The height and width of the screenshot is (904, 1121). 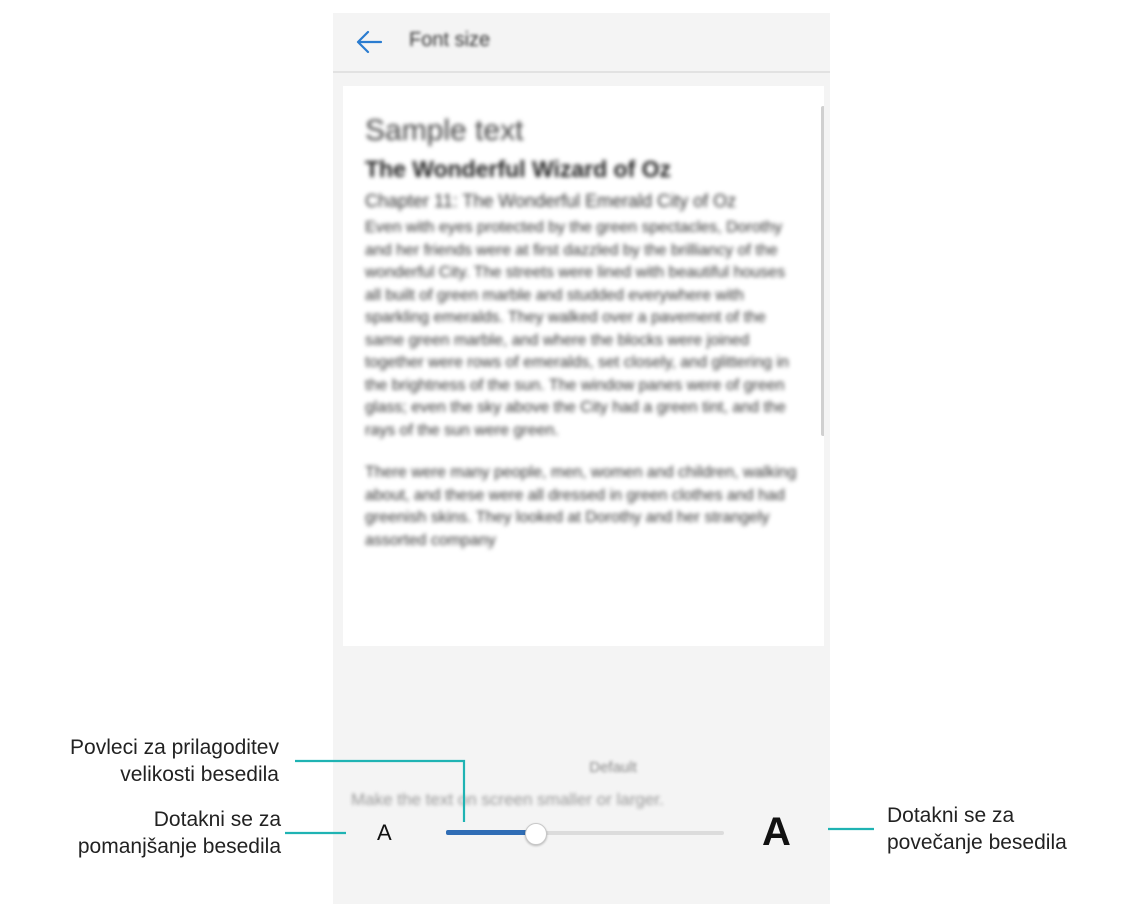 I want to click on font-size-slider-fill, so click(x=490, y=832).